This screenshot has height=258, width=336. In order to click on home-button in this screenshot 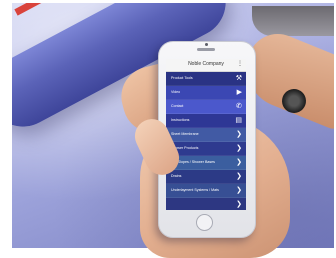, I will do `click(204, 222)`.